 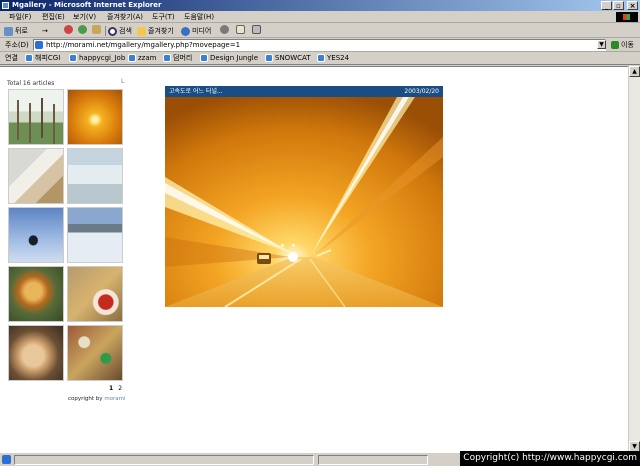 What do you see at coordinates (95, 117) in the screenshot?
I see `thumbnail-tunnel` at bounding box center [95, 117].